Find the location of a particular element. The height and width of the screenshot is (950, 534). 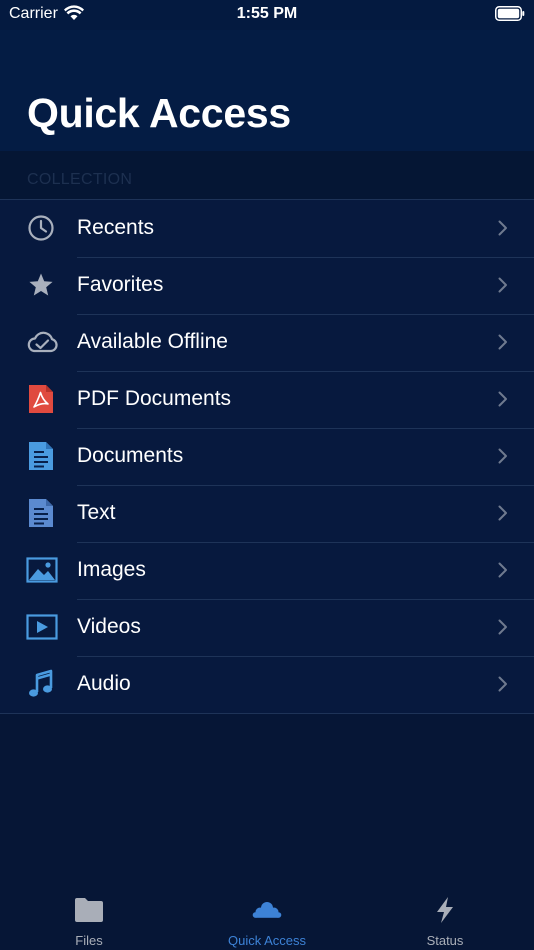

tab-bar: Files Quick Access Status is located at coordinates (267, 917).